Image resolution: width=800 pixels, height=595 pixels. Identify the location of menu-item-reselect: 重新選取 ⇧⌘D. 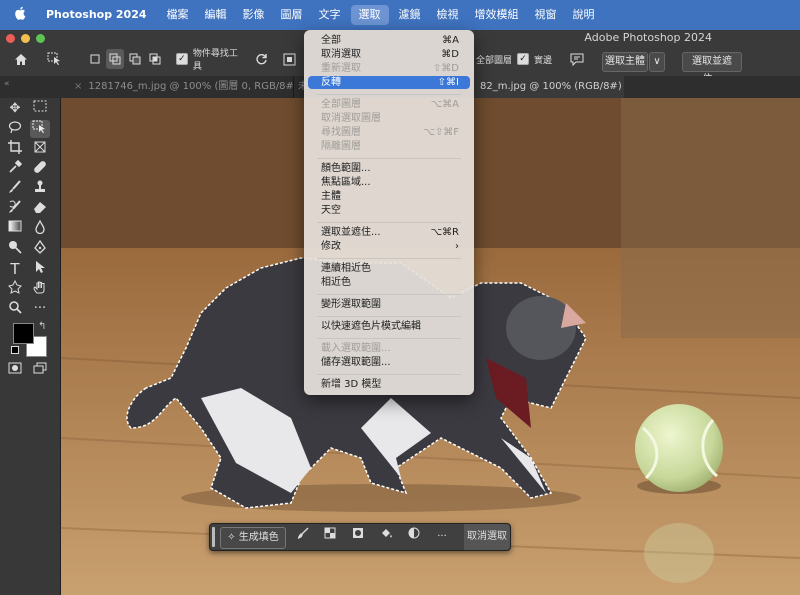
(390, 68).